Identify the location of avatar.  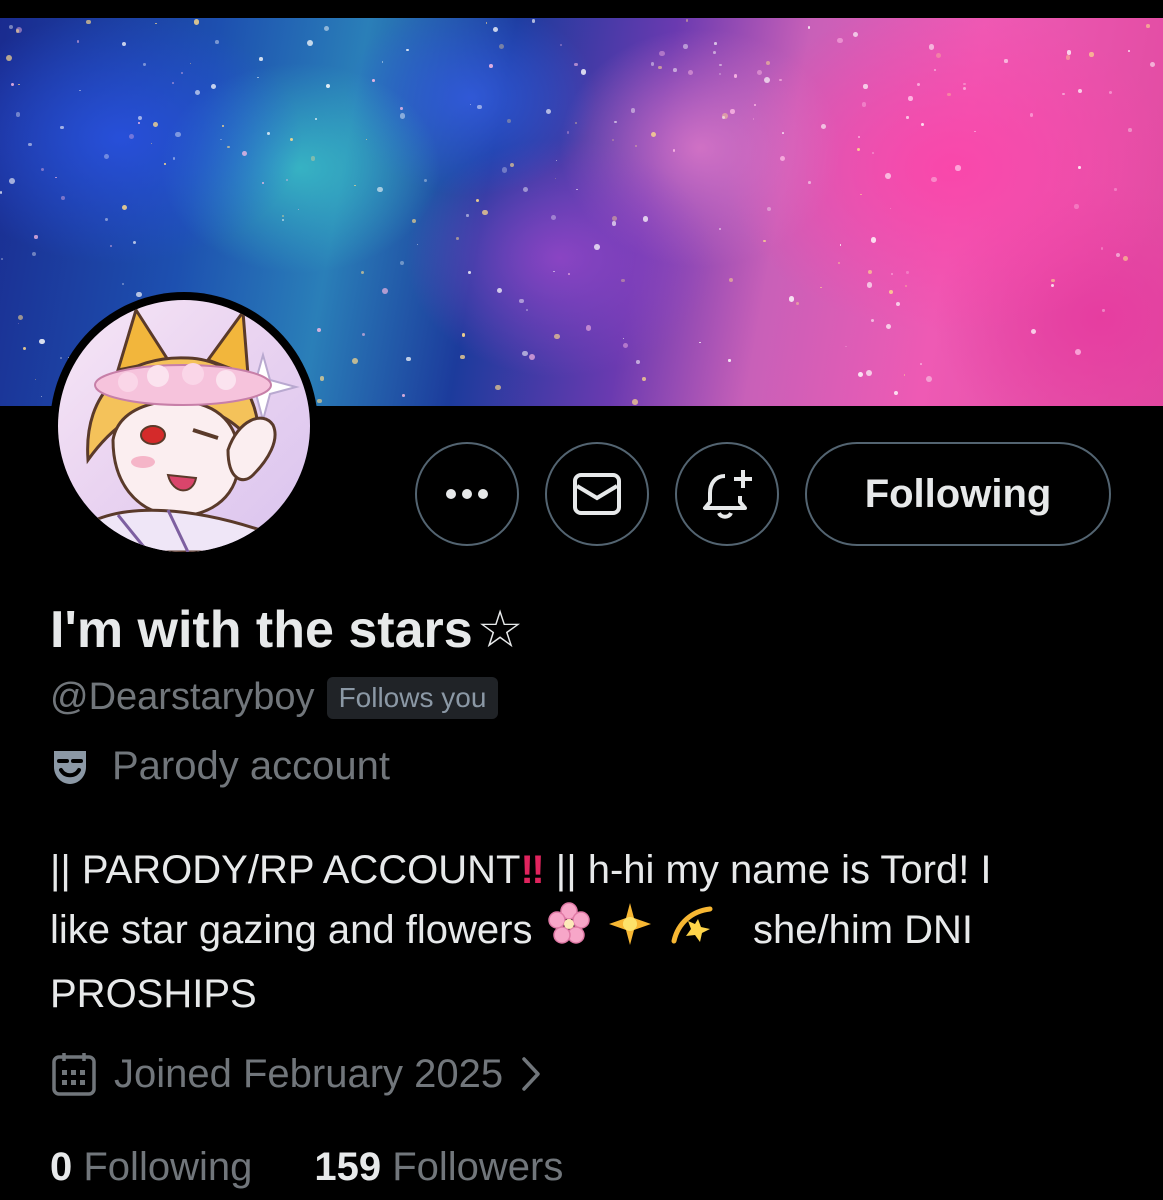
(184, 426).